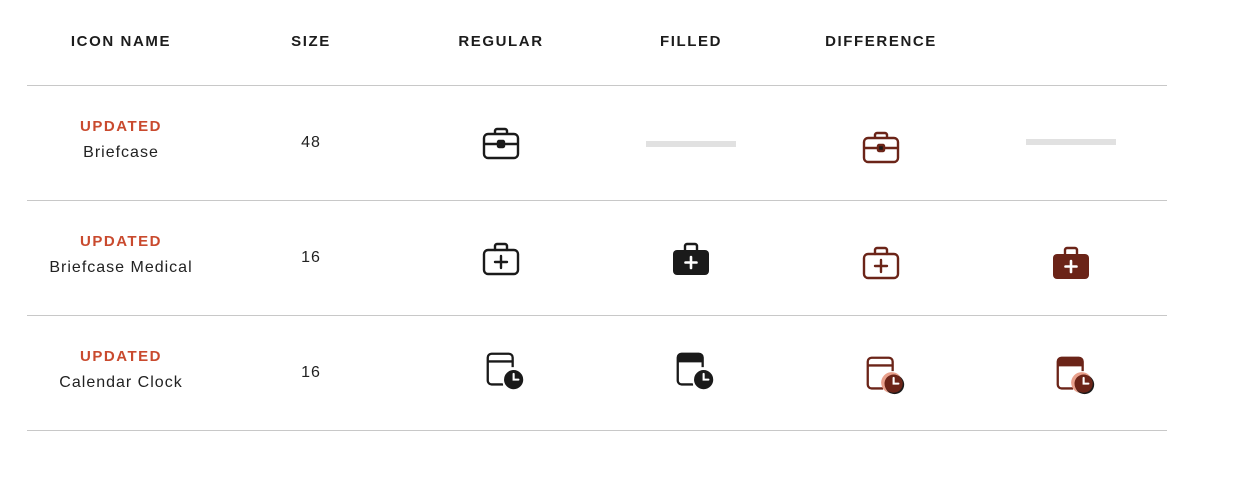 The image size is (1240, 485). What do you see at coordinates (120, 370) in the screenshot?
I see `icon-name-cell: UPDATED Calendar Clock` at bounding box center [120, 370].